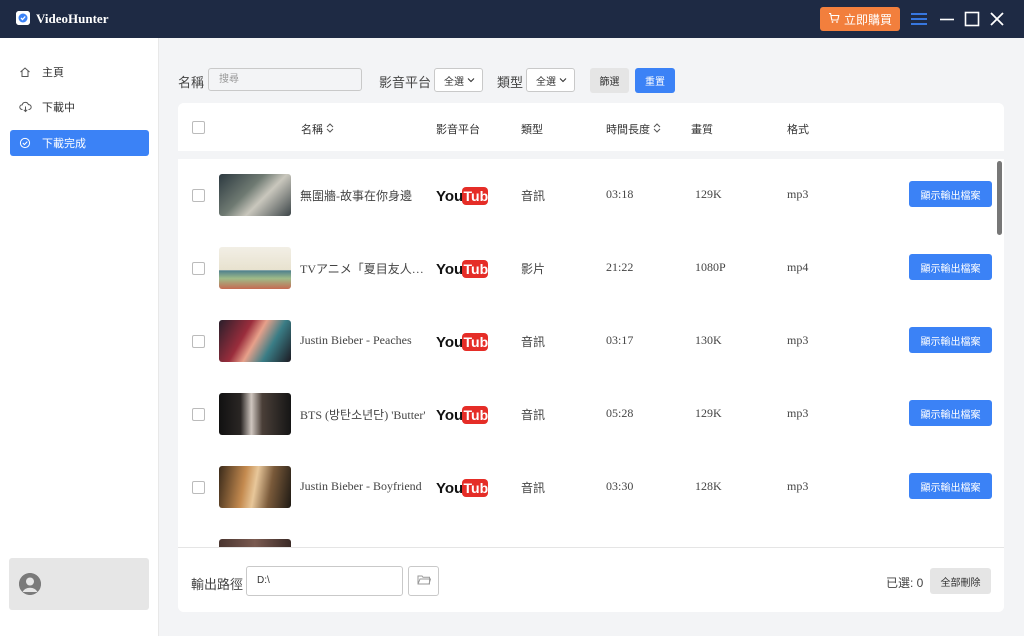 The height and width of the screenshot is (636, 1024). Describe the element at coordinates (533, 269) in the screenshot. I see `type-cell: 影片` at that location.